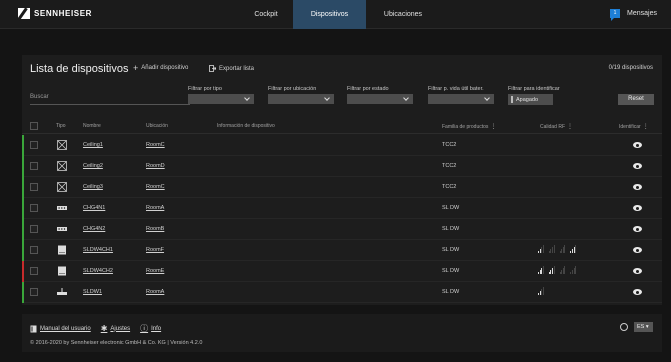  Describe the element at coordinates (136, 68) in the screenshot. I see `plus-icon: +` at that location.